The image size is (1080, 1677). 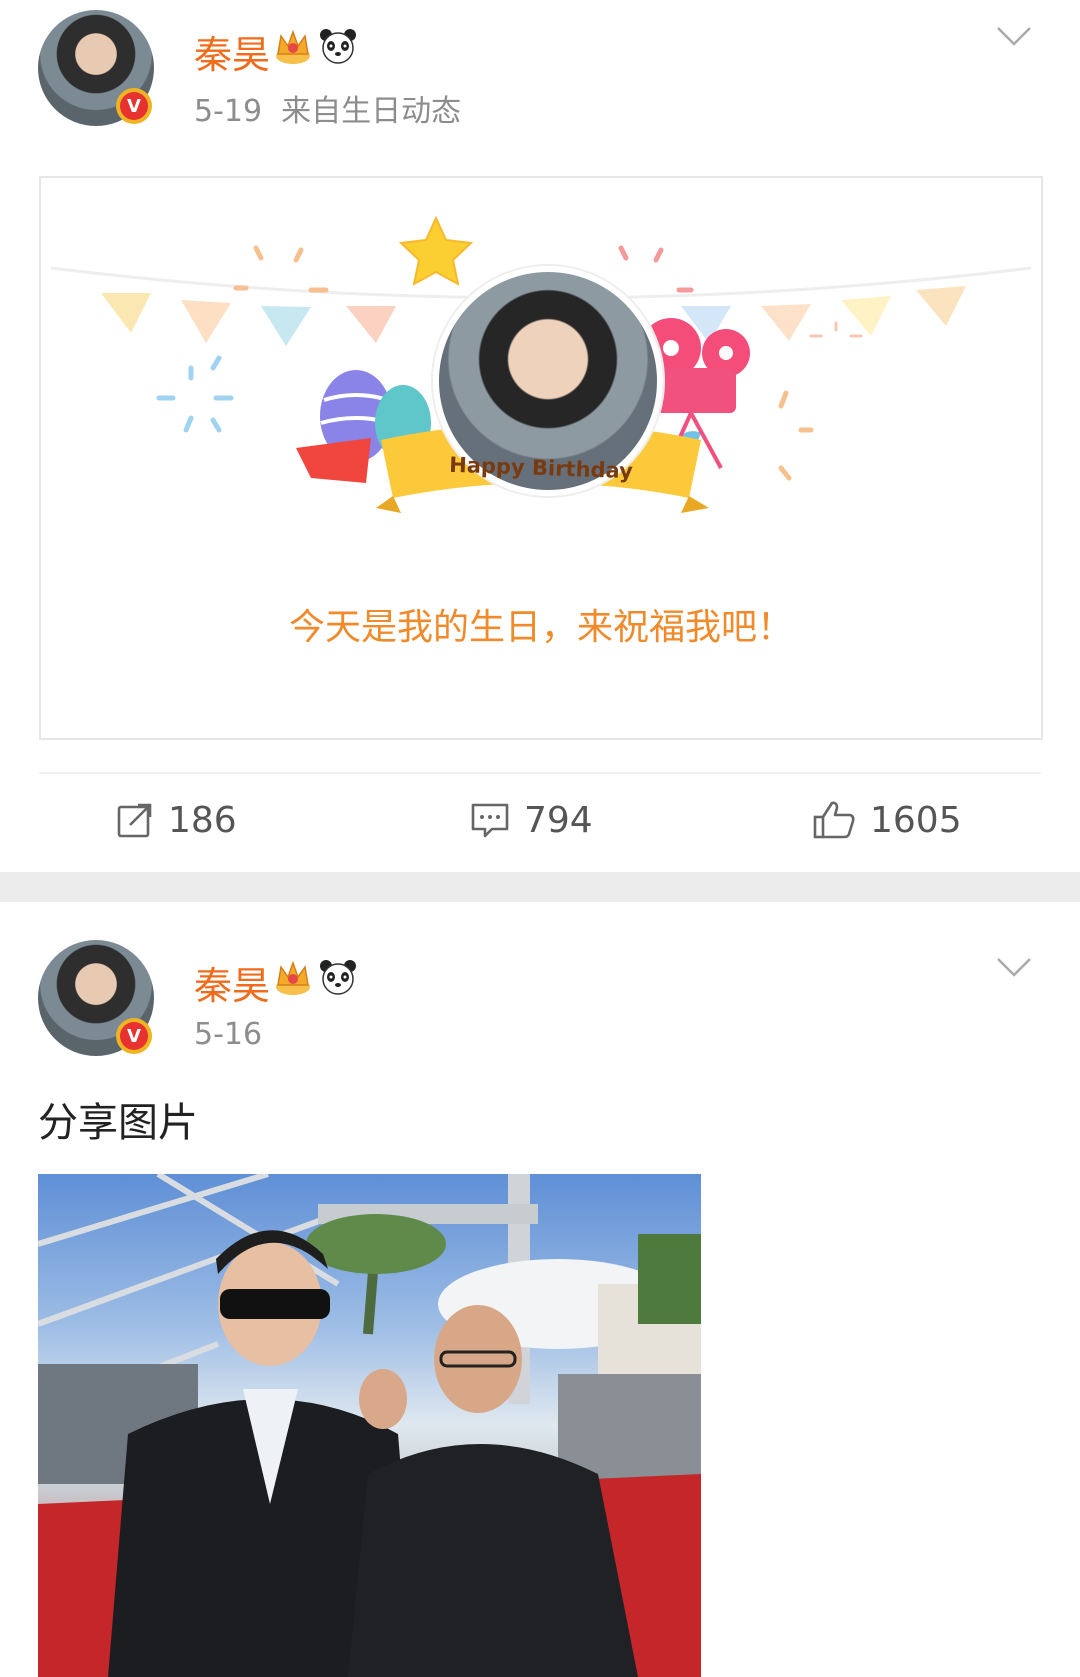 I want to click on repost-button: 186, so click(x=176, y=820).